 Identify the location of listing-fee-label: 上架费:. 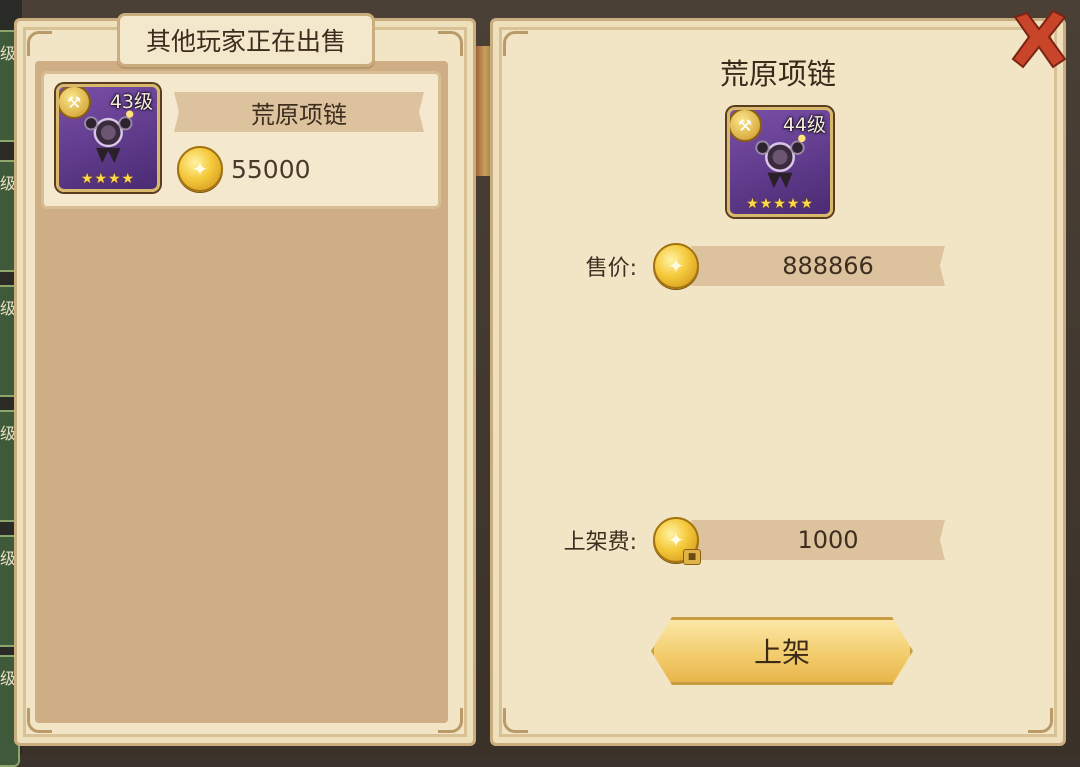
(600, 542).